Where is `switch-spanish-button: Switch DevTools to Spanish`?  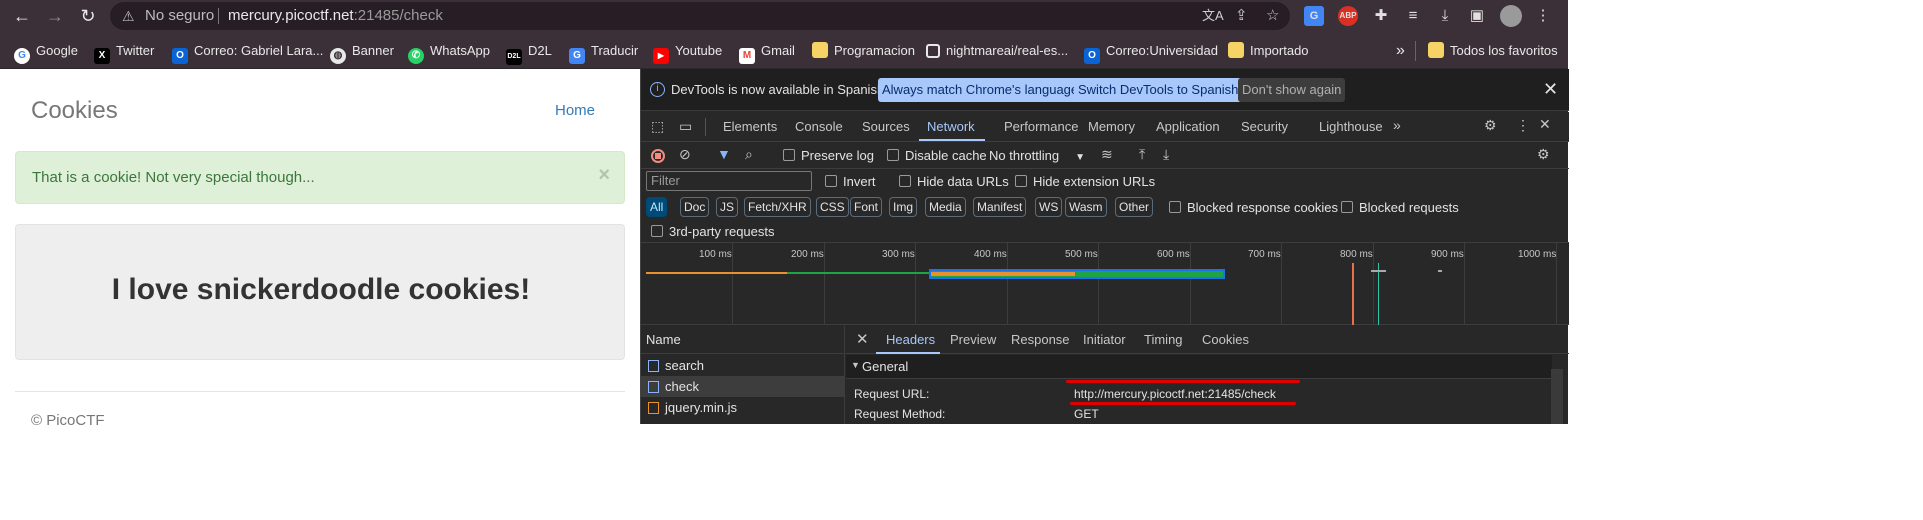
switch-spanish-button: Switch DevTools to Spanish is located at coordinates (1158, 90).